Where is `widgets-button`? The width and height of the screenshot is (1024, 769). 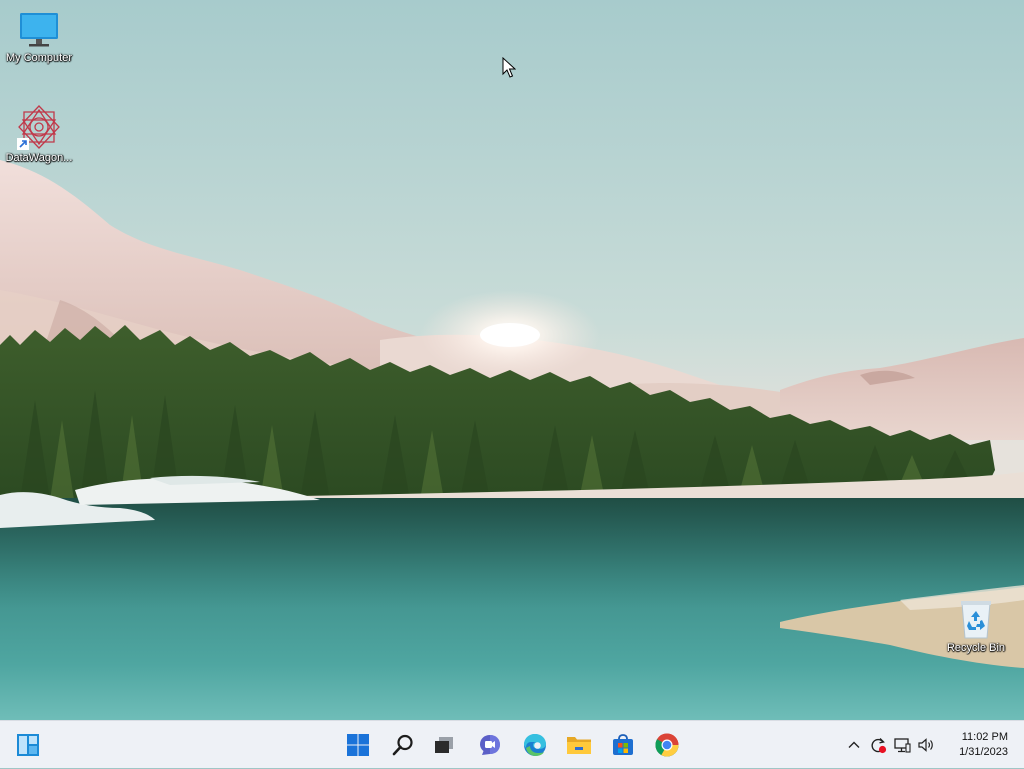
widgets-button is located at coordinates (28, 745).